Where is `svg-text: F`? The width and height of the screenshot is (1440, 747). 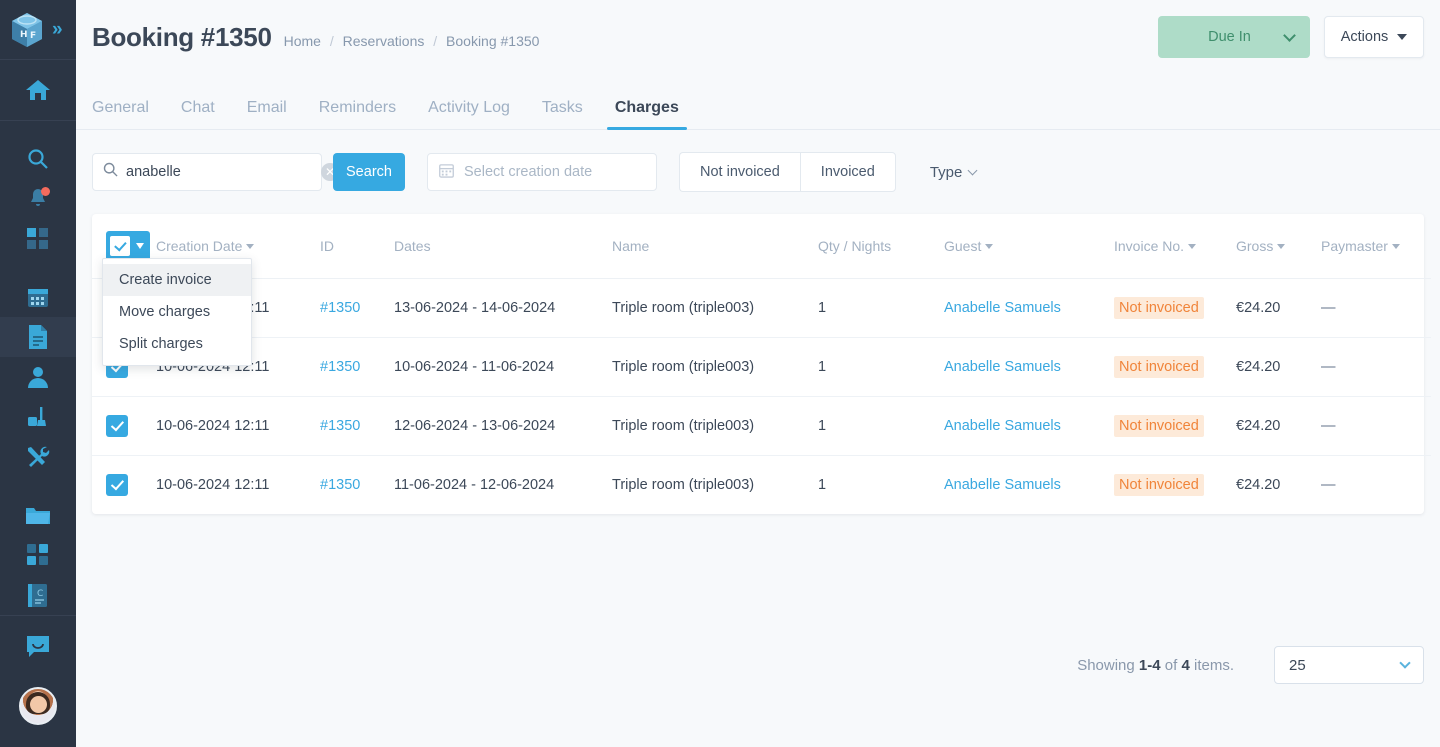
svg-text: F is located at coordinates (33, 36).